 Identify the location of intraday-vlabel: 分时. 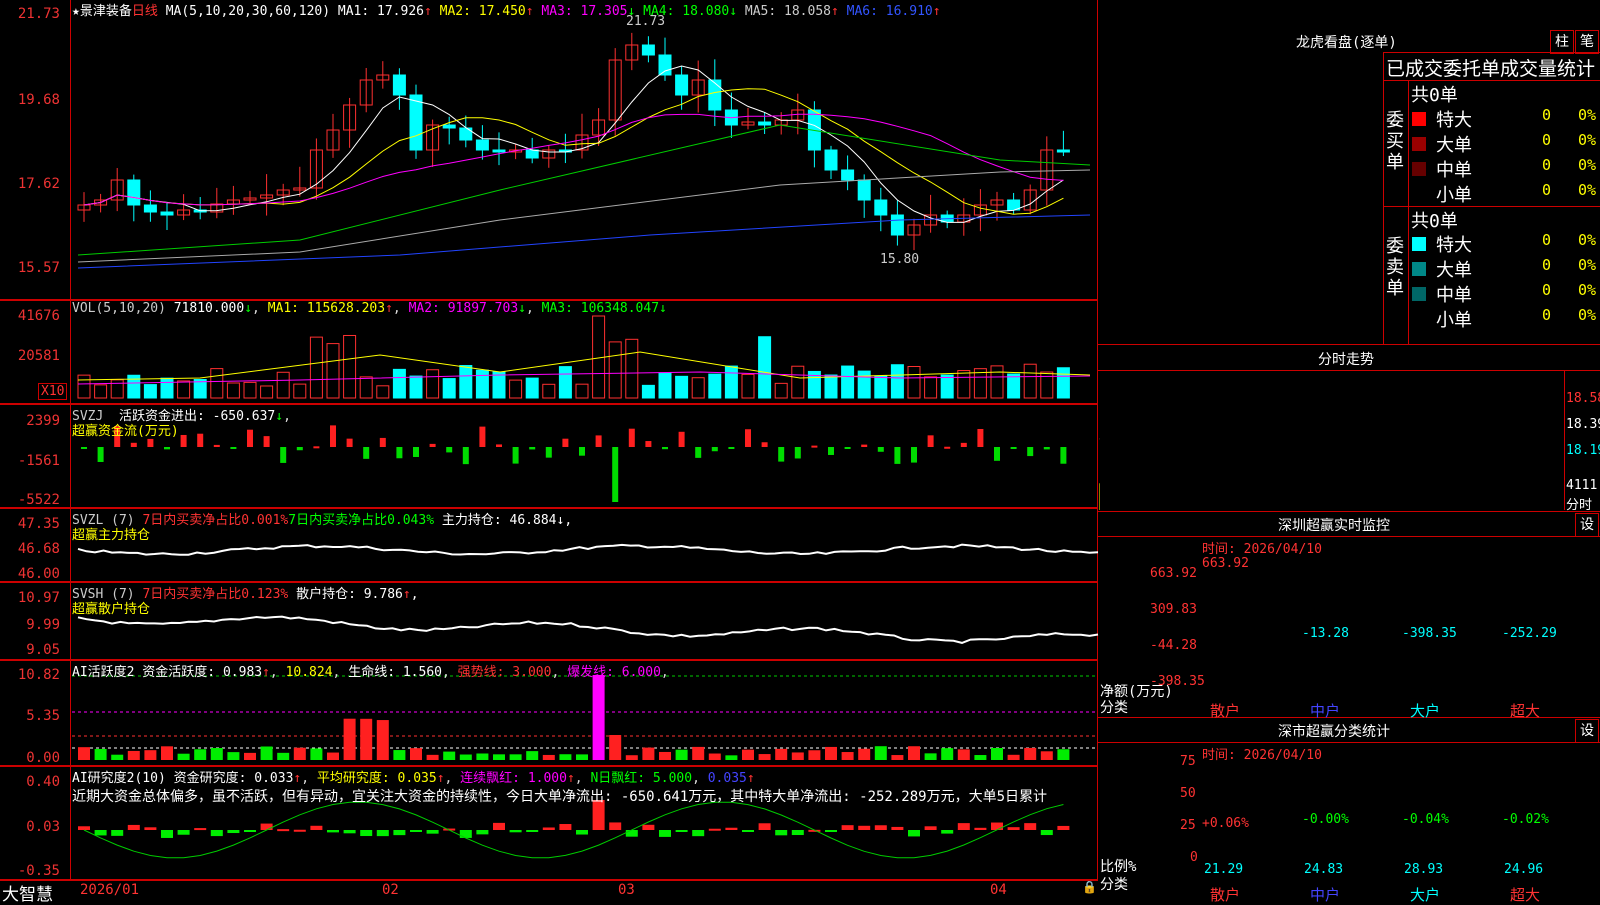
(1579, 505).